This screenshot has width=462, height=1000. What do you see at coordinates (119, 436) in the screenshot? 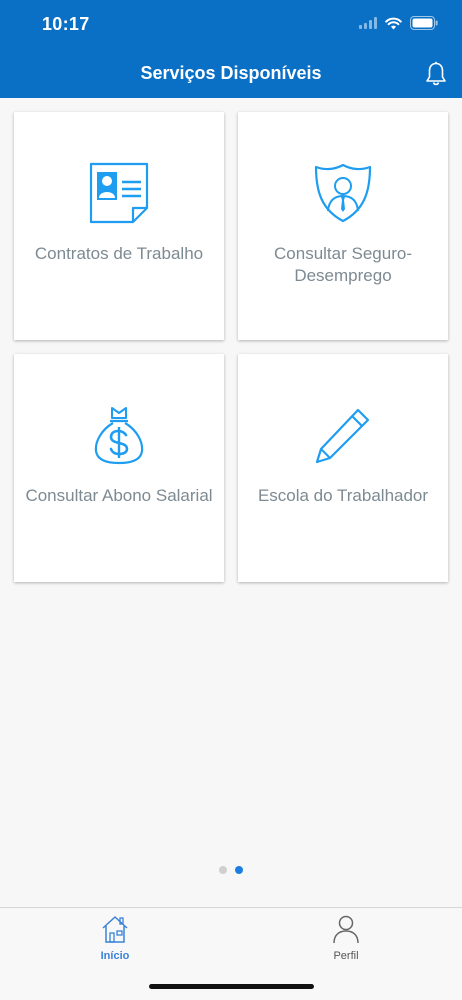
I see `money-bag-icon` at bounding box center [119, 436].